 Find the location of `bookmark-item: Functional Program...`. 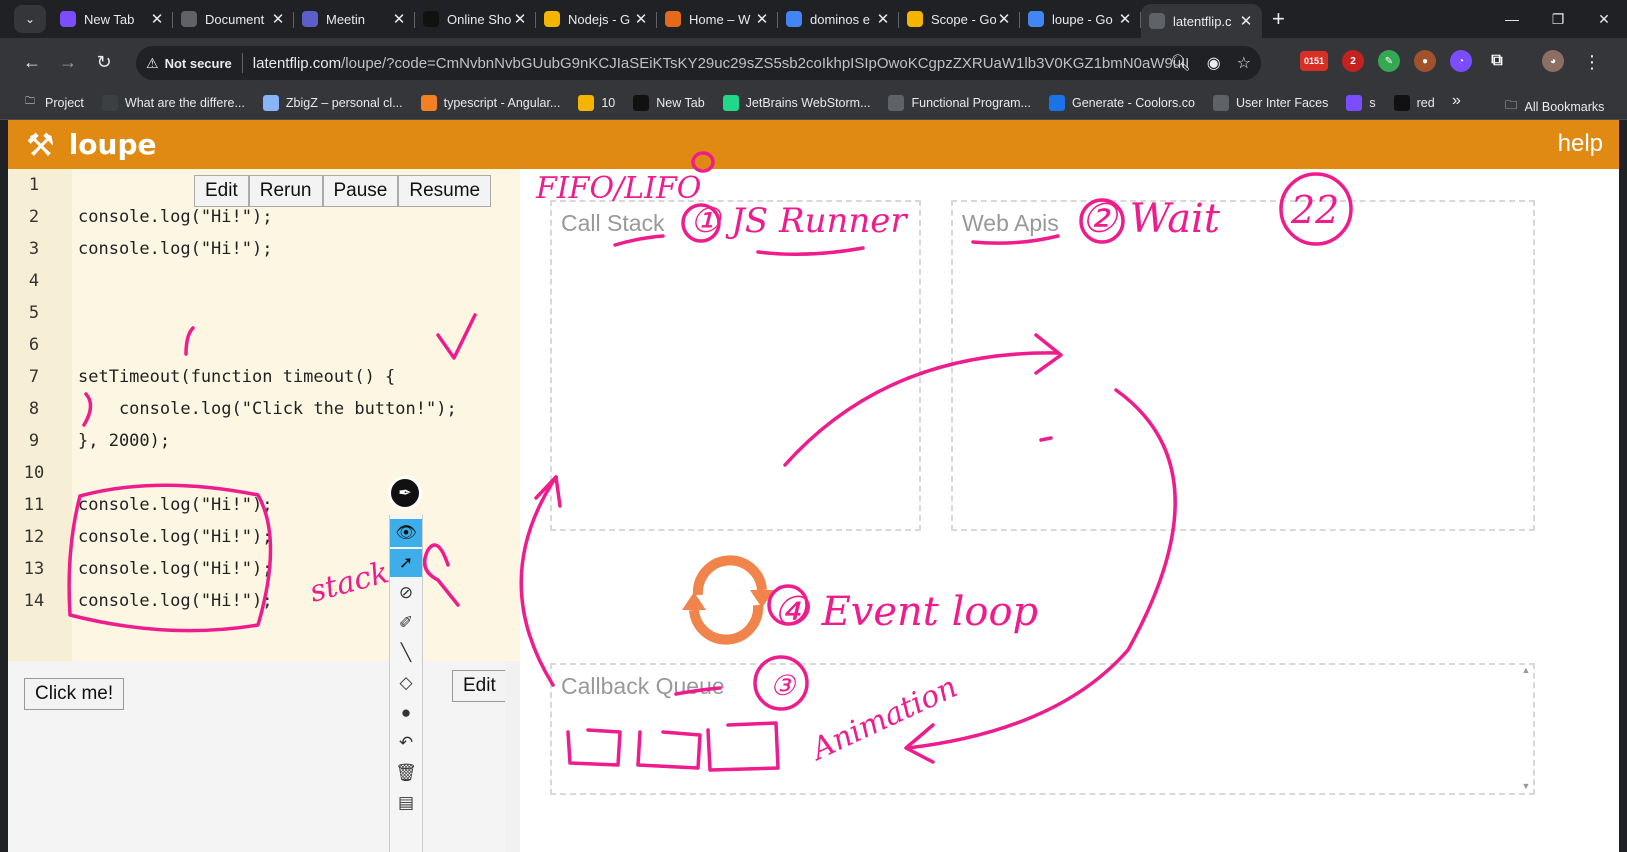

bookmark-item: Functional Program... is located at coordinates (959, 102).